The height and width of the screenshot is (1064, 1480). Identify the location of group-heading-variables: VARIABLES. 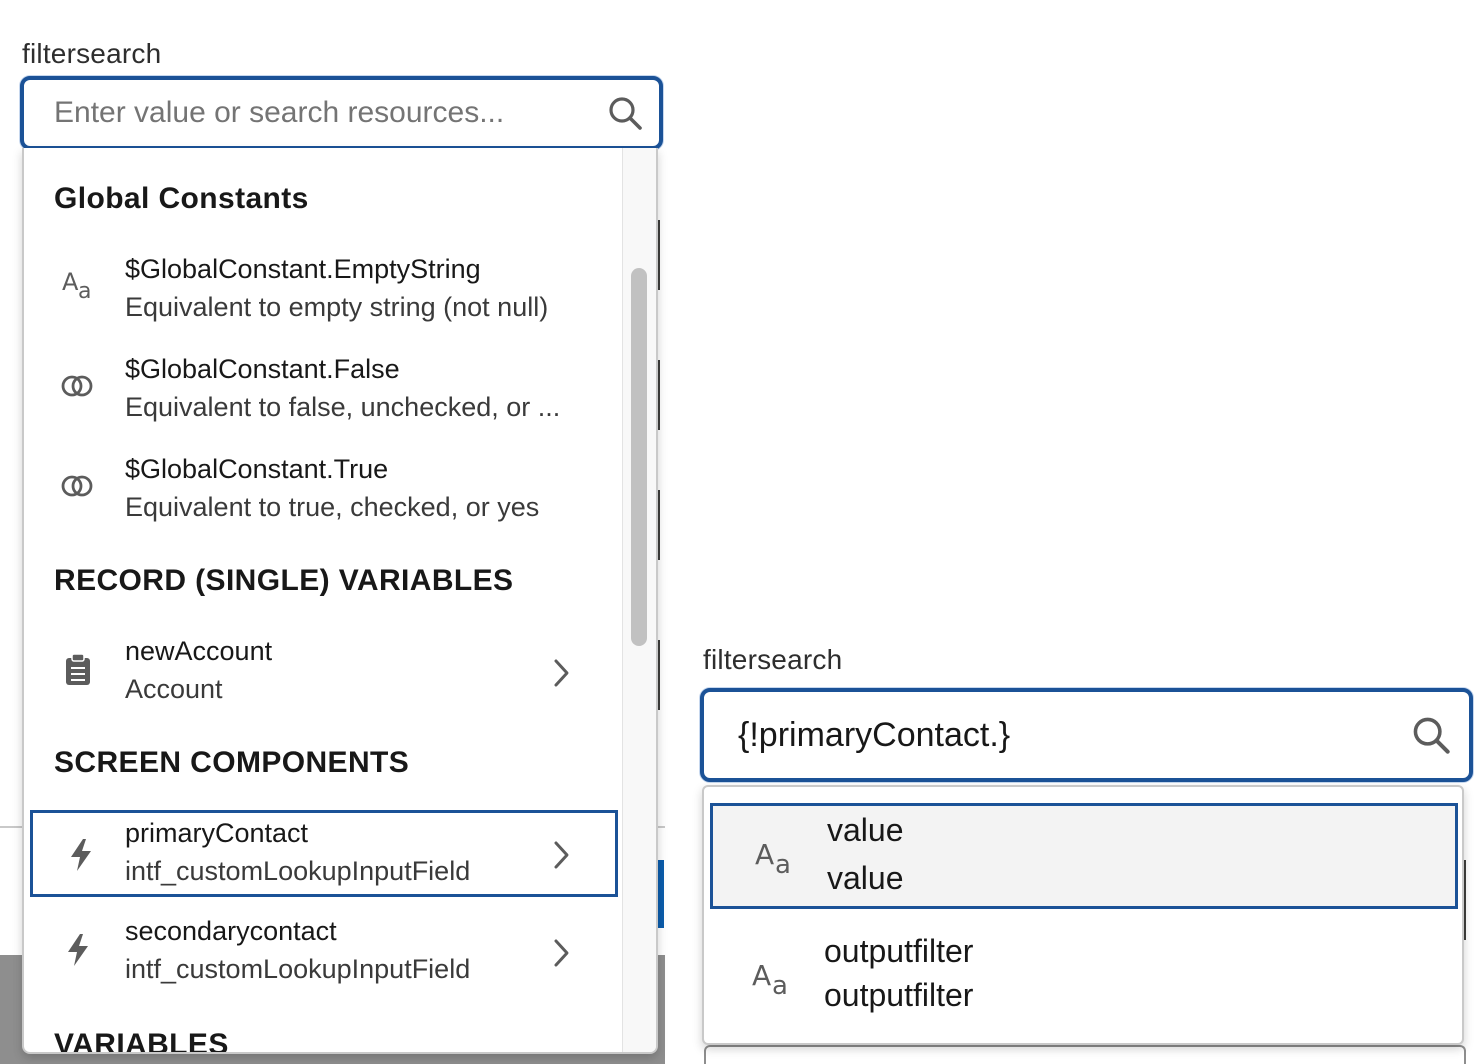
(141, 1040).